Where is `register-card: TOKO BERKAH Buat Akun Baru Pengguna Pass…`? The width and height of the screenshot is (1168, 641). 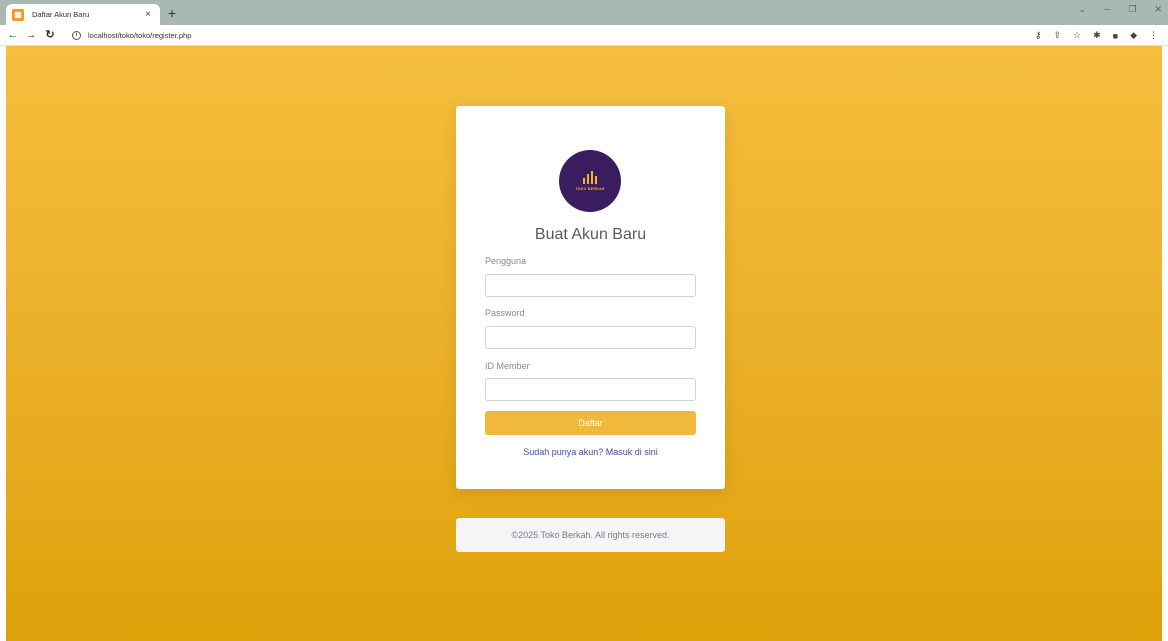 register-card: TOKO BERKAH Buat Akun Baru Pengguna Pass… is located at coordinates (590, 297).